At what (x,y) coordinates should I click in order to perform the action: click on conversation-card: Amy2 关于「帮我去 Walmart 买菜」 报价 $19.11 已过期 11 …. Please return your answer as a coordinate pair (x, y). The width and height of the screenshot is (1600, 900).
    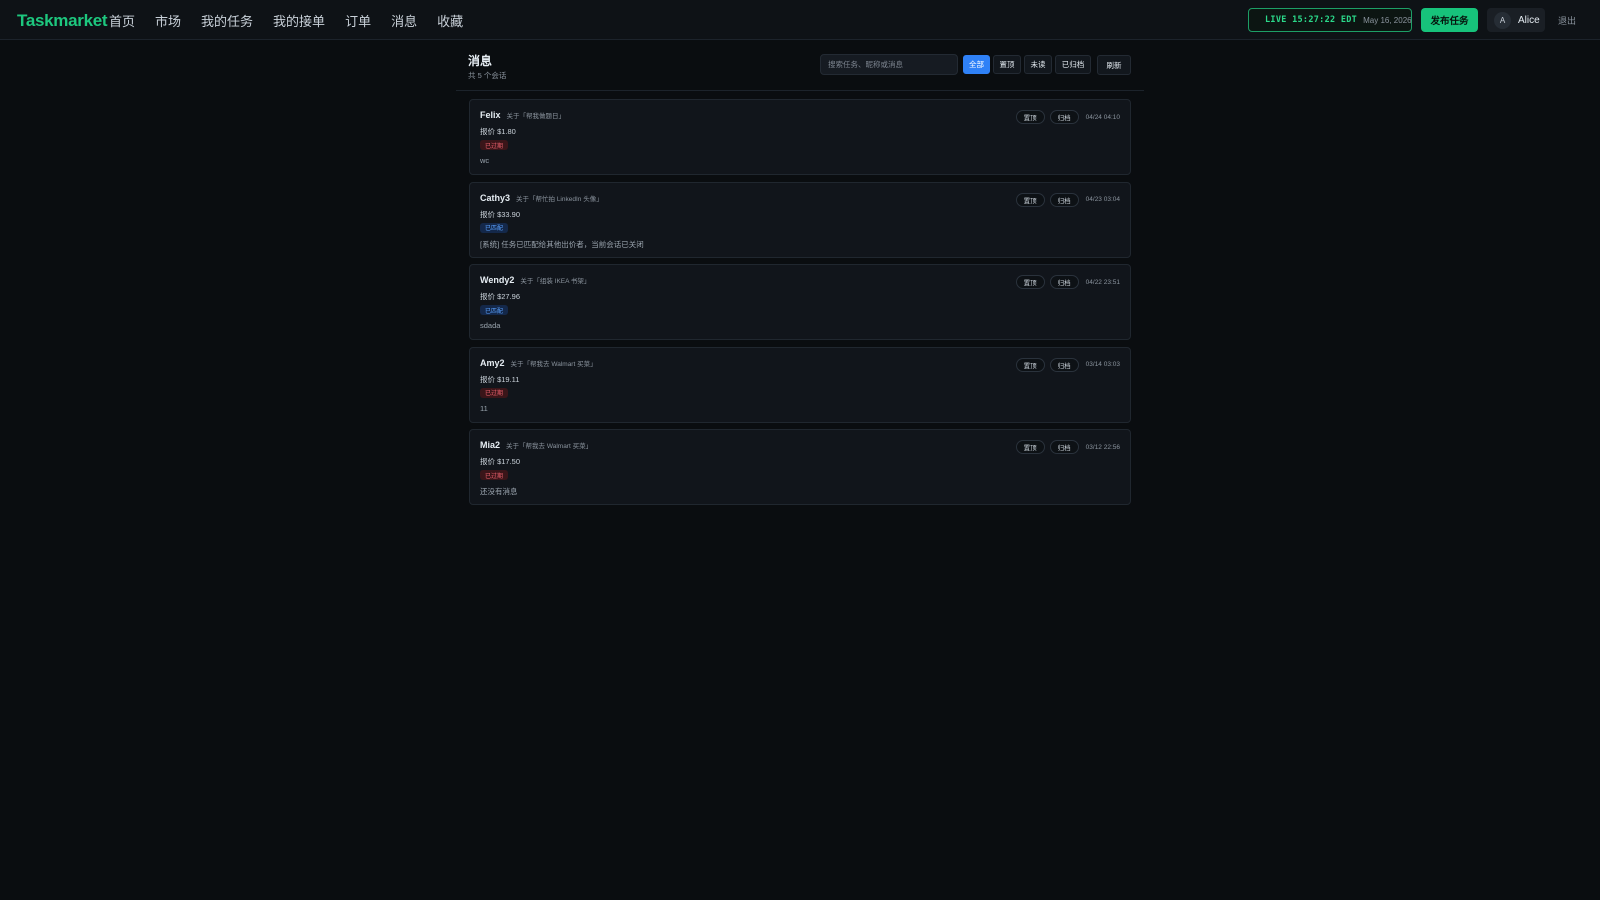
    Looking at the image, I should click on (800, 384).